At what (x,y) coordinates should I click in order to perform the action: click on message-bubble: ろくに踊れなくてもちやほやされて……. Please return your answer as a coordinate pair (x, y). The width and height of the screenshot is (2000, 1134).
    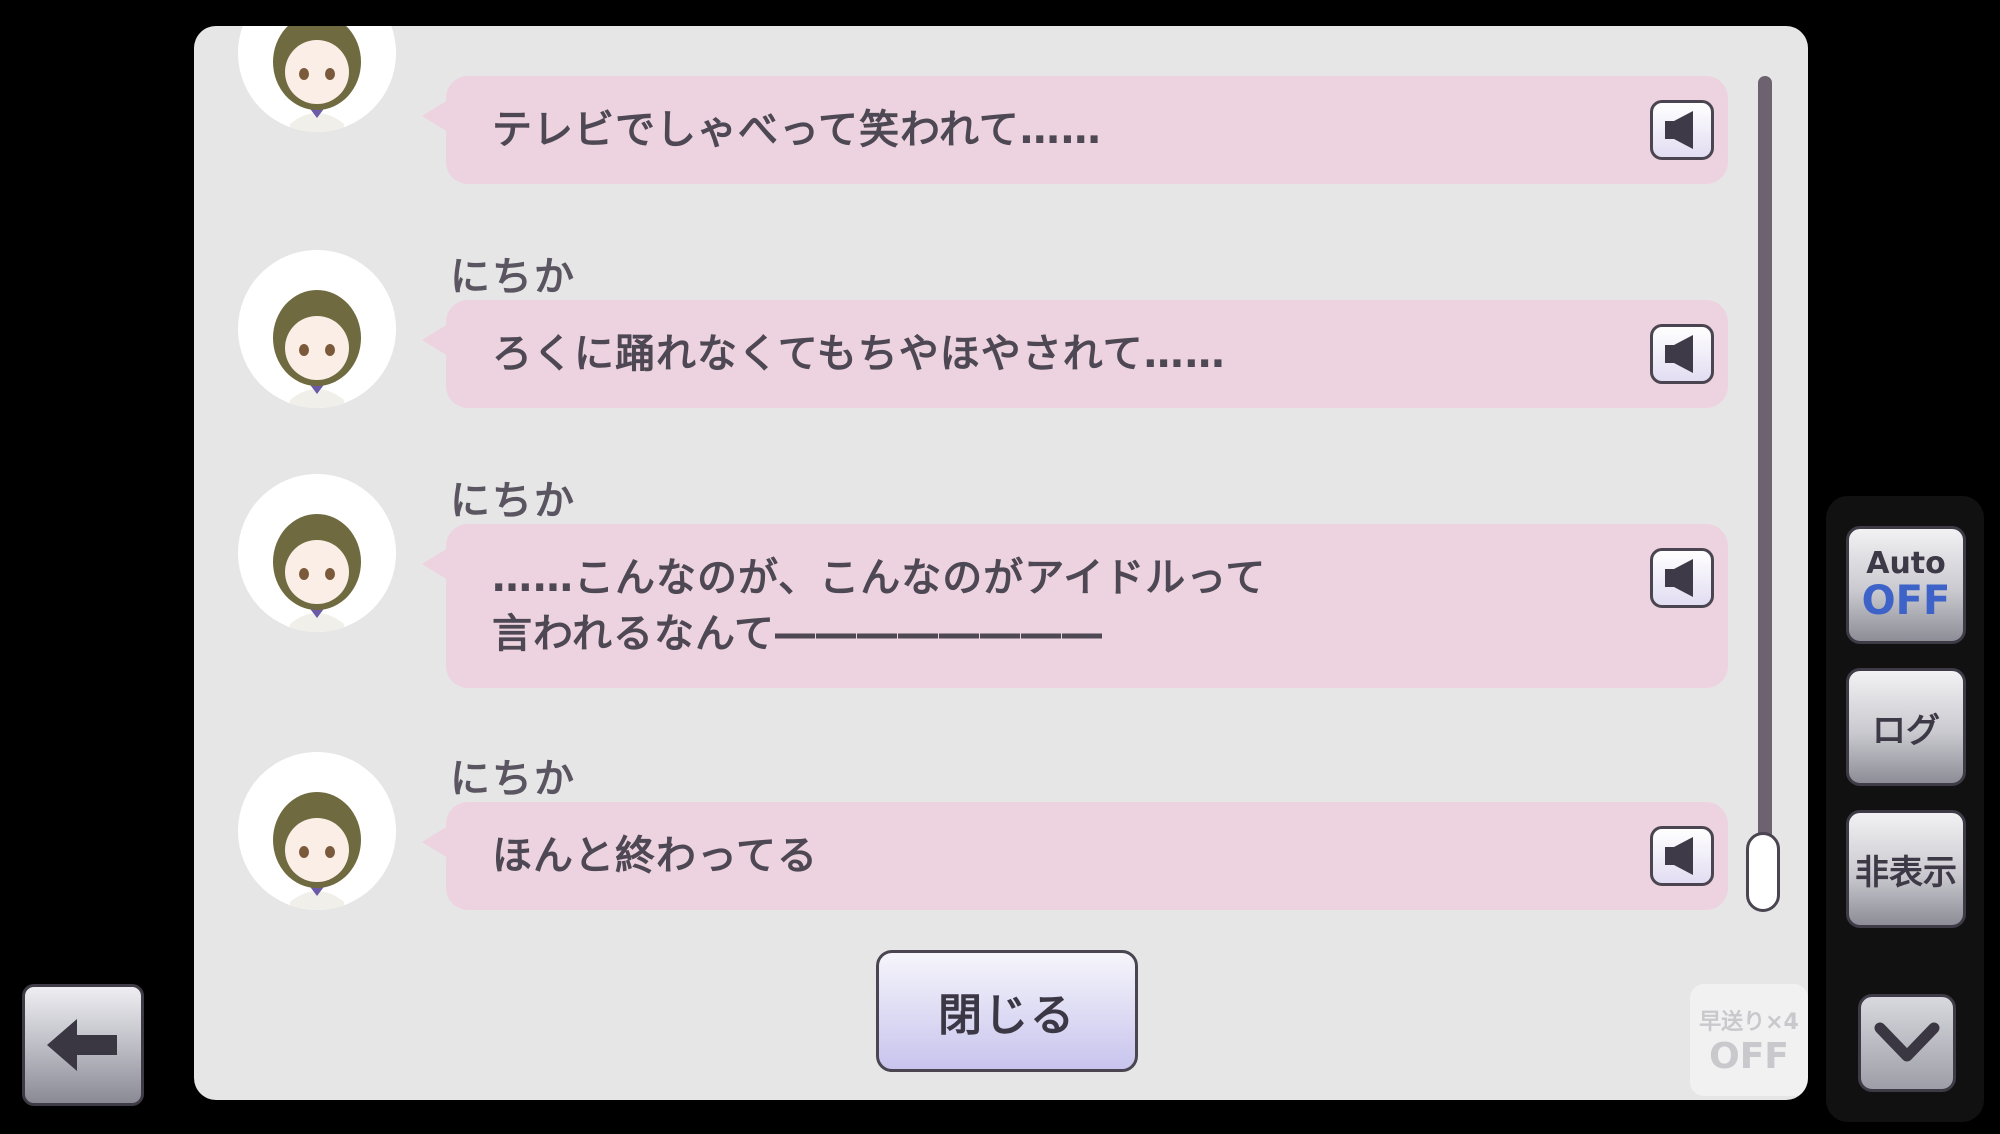
    Looking at the image, I should click on (1075, 354).